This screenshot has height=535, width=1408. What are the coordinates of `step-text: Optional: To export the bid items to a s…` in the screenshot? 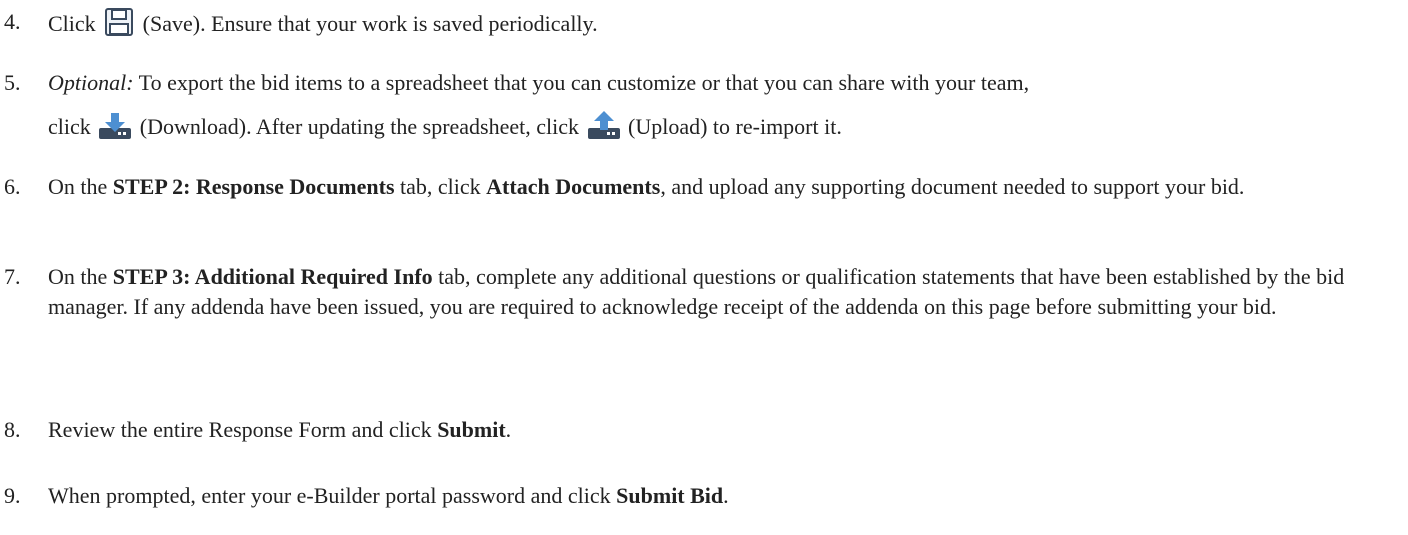 It's located at (539, 82).